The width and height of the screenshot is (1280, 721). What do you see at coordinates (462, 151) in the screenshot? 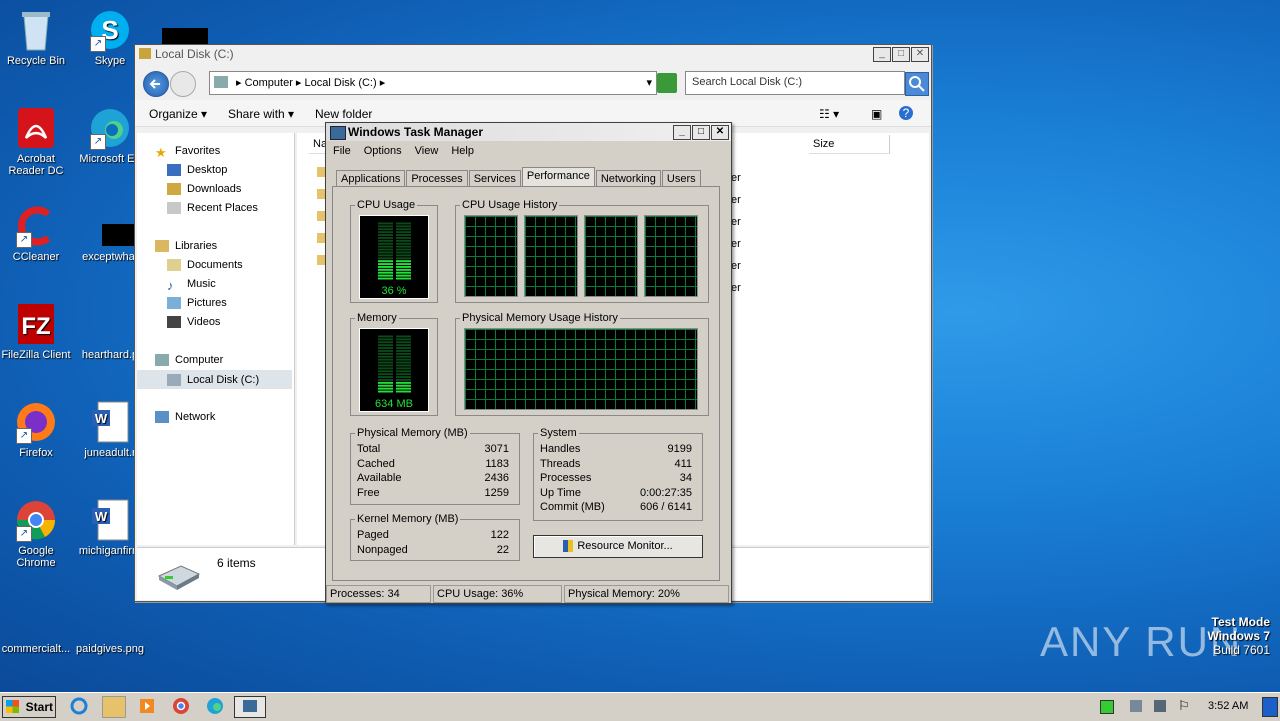
I see `menu-help: Help` at bounding box center [462, 151].